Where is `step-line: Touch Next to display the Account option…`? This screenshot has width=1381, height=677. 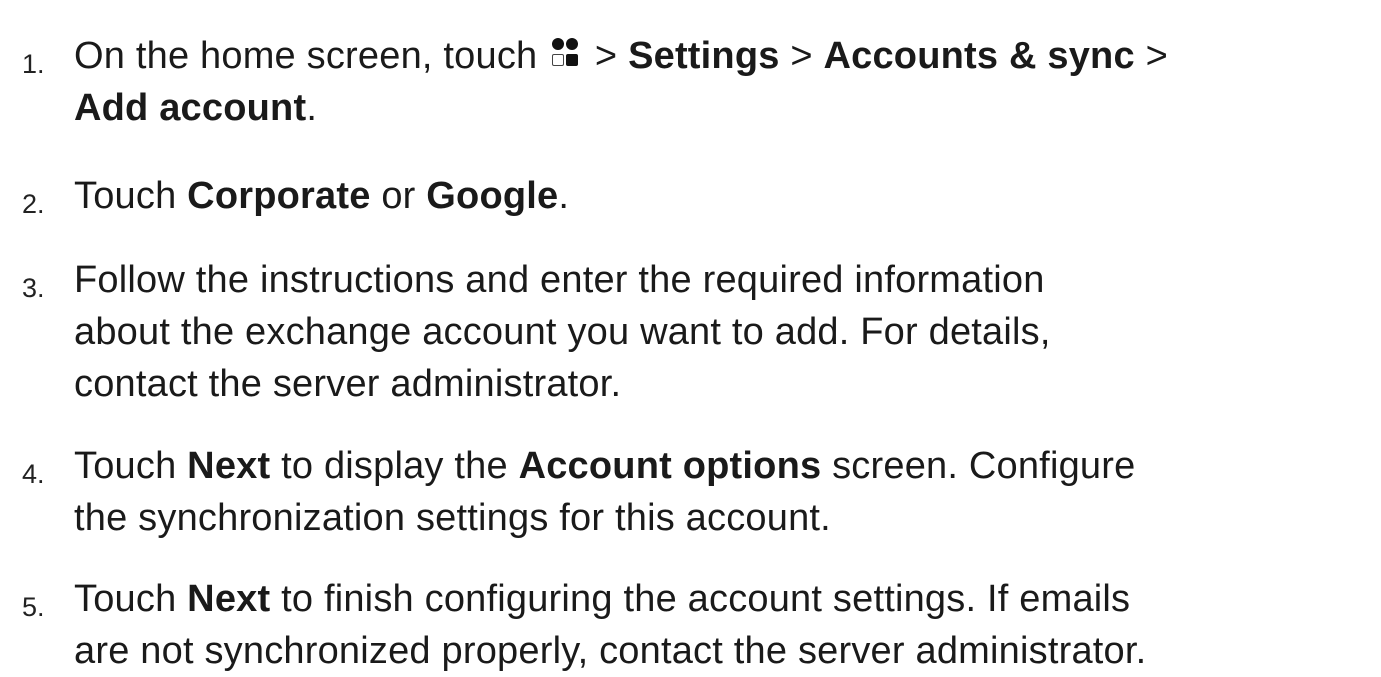
step-line: Touch Next to display the Account option… is located at coordinates (724, 466).